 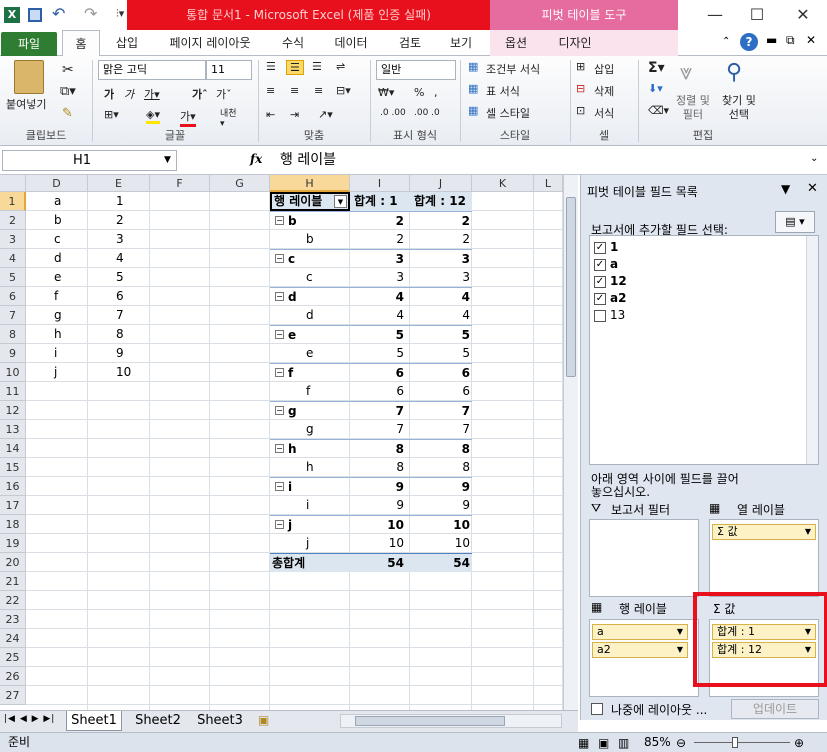 What do you see at coordinates (749, 42) in the screenshot?
I see `help-icon: ?` at bounding box center [749, 42].